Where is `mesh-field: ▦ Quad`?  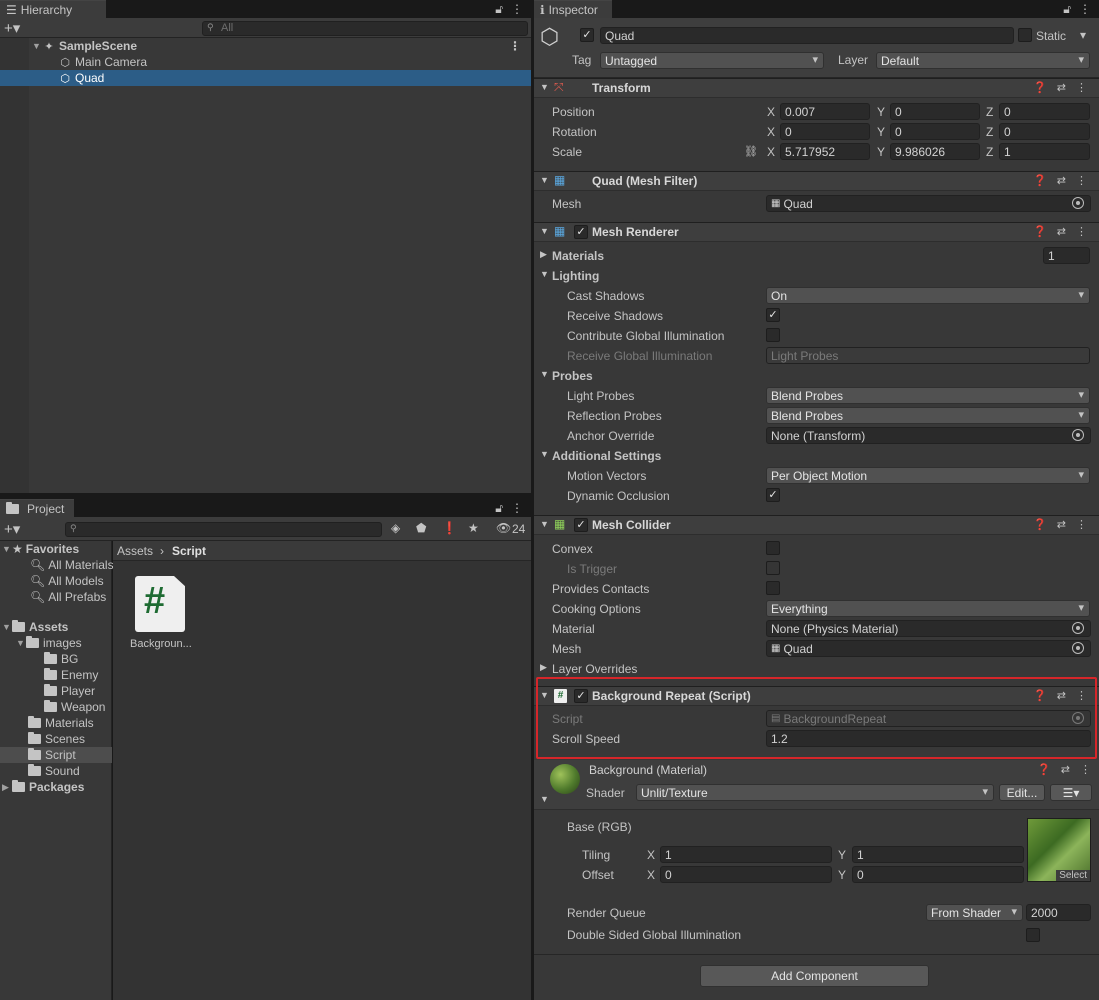
mesh-field: ▦ Quad is located at coordinates (928, 203).